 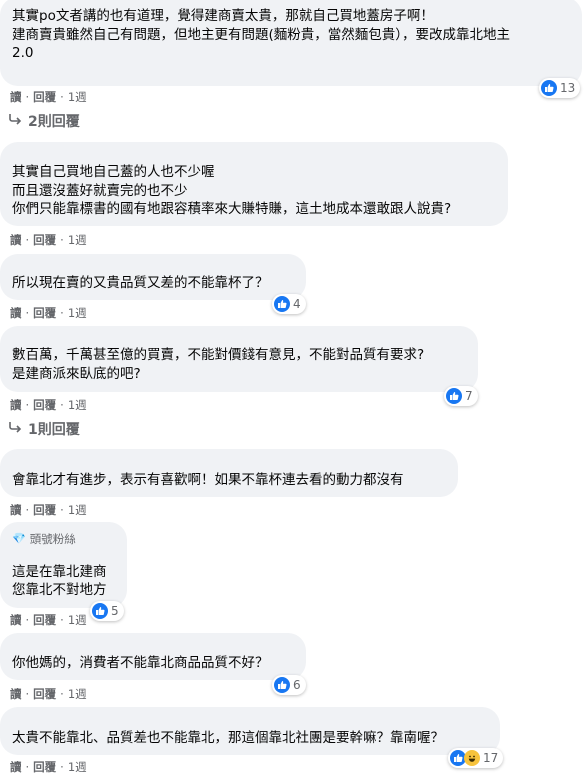 What do you see at coordinates (140, 663) in the screenshot?
I see `comment-text: 你他媽的，消費者不能靠北商品品質不好？` at bounding box center [140, 663].